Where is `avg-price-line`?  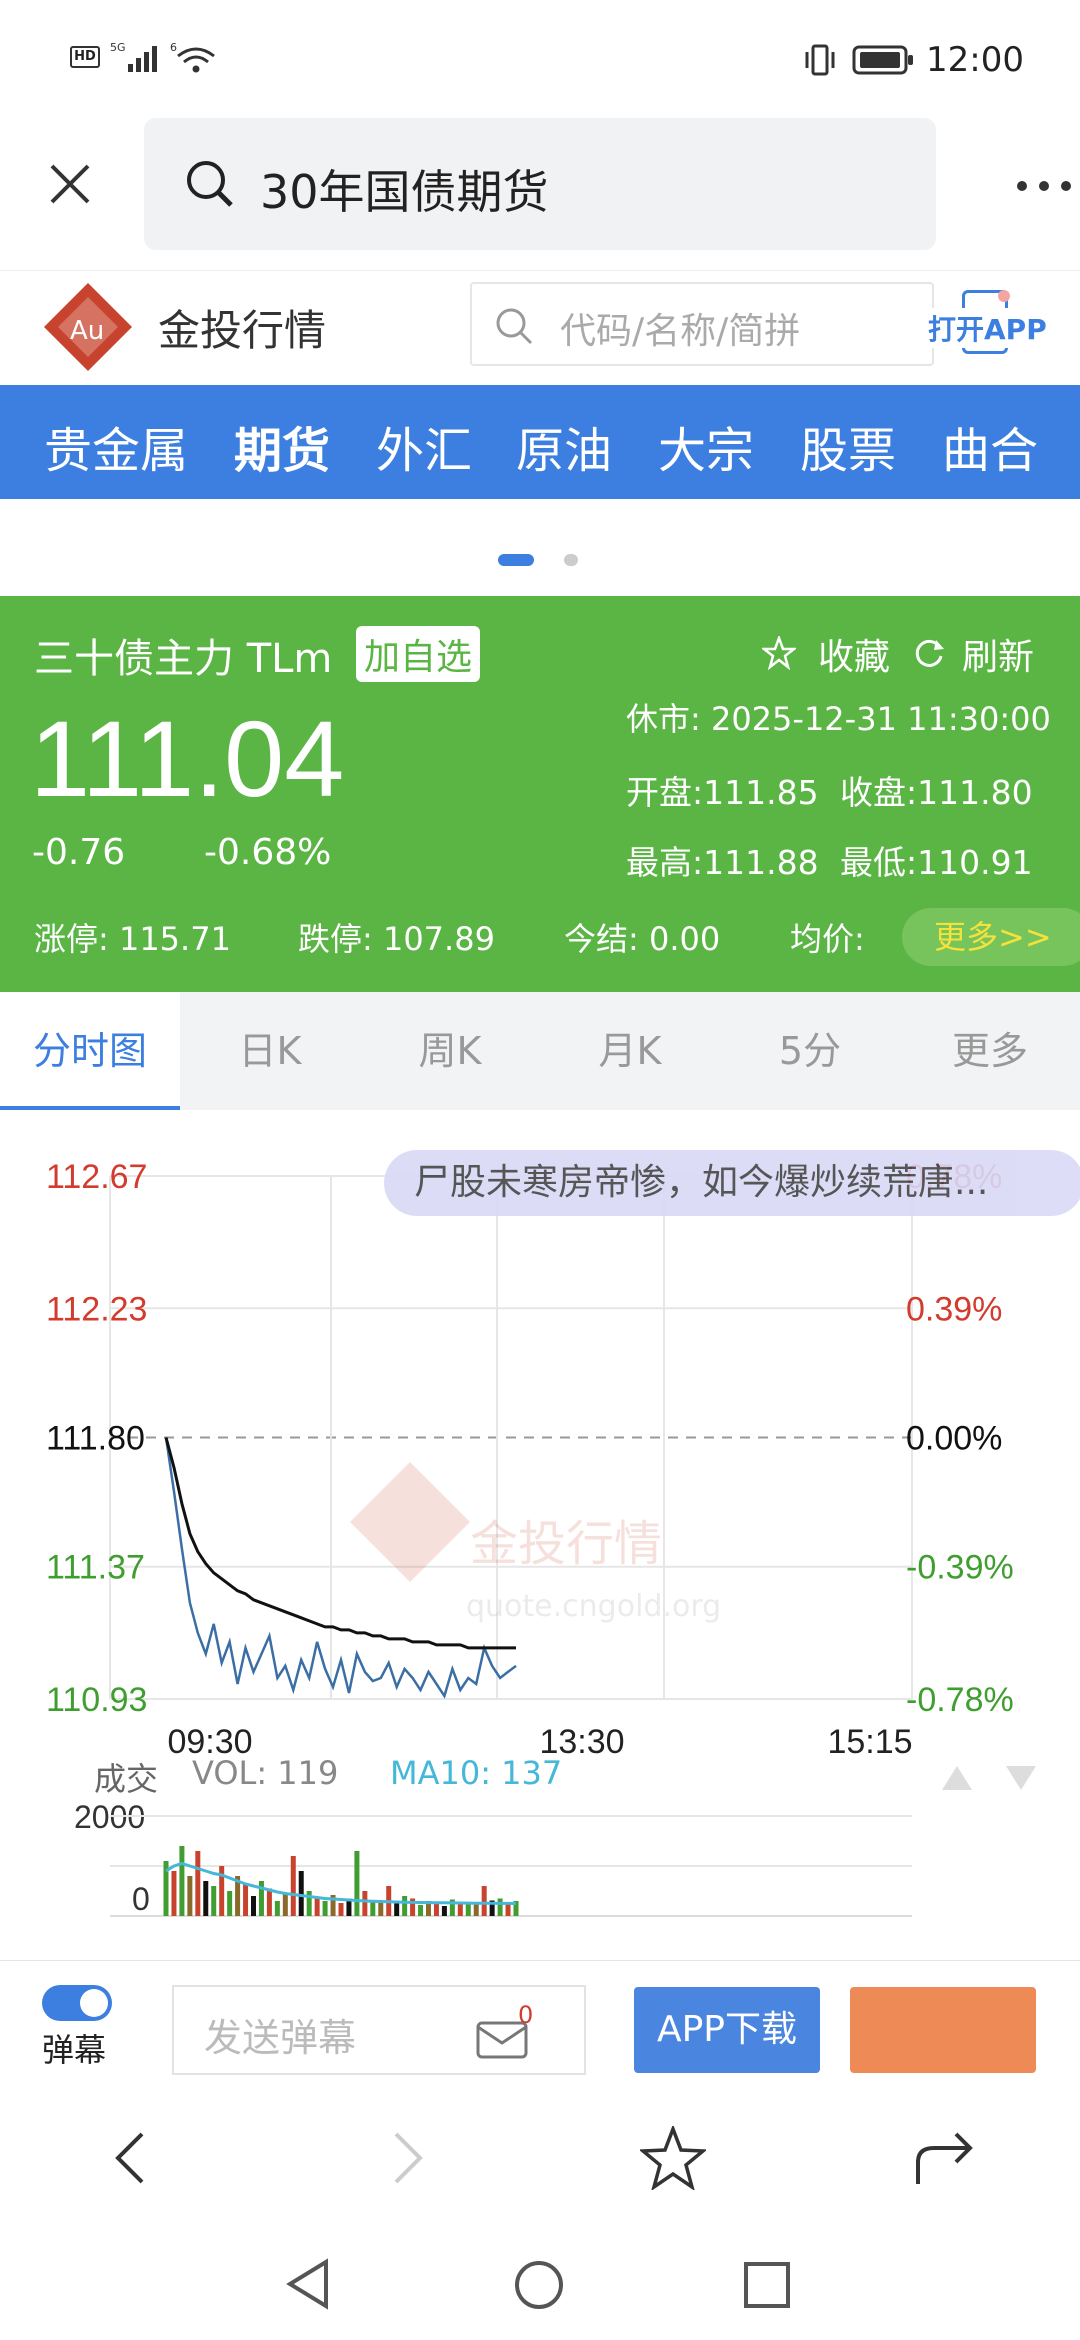
avg-price-line is located at coordinates (340, 1543).